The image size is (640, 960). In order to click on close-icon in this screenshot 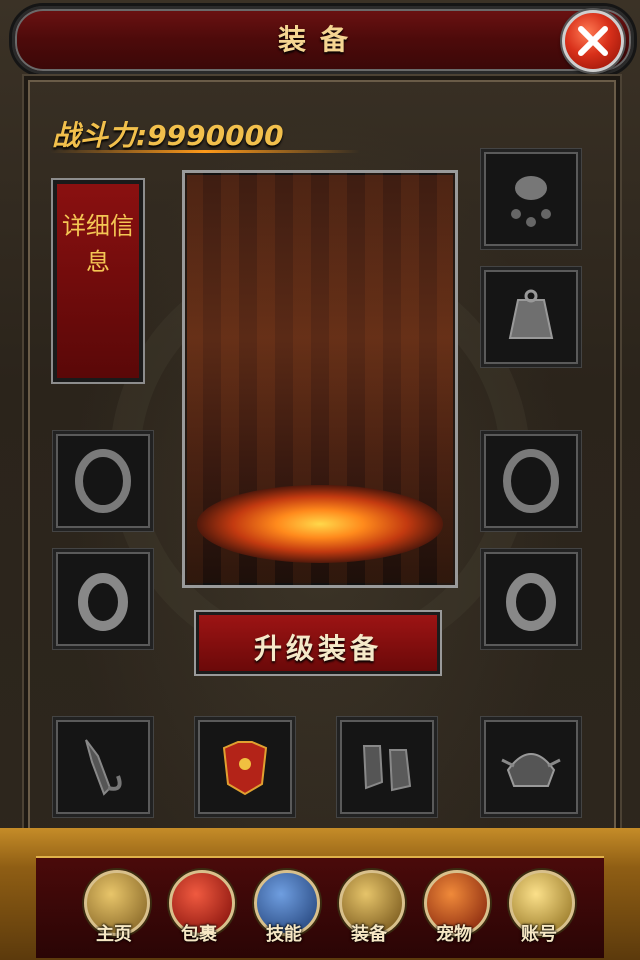, I will do `click(593, 41)`.